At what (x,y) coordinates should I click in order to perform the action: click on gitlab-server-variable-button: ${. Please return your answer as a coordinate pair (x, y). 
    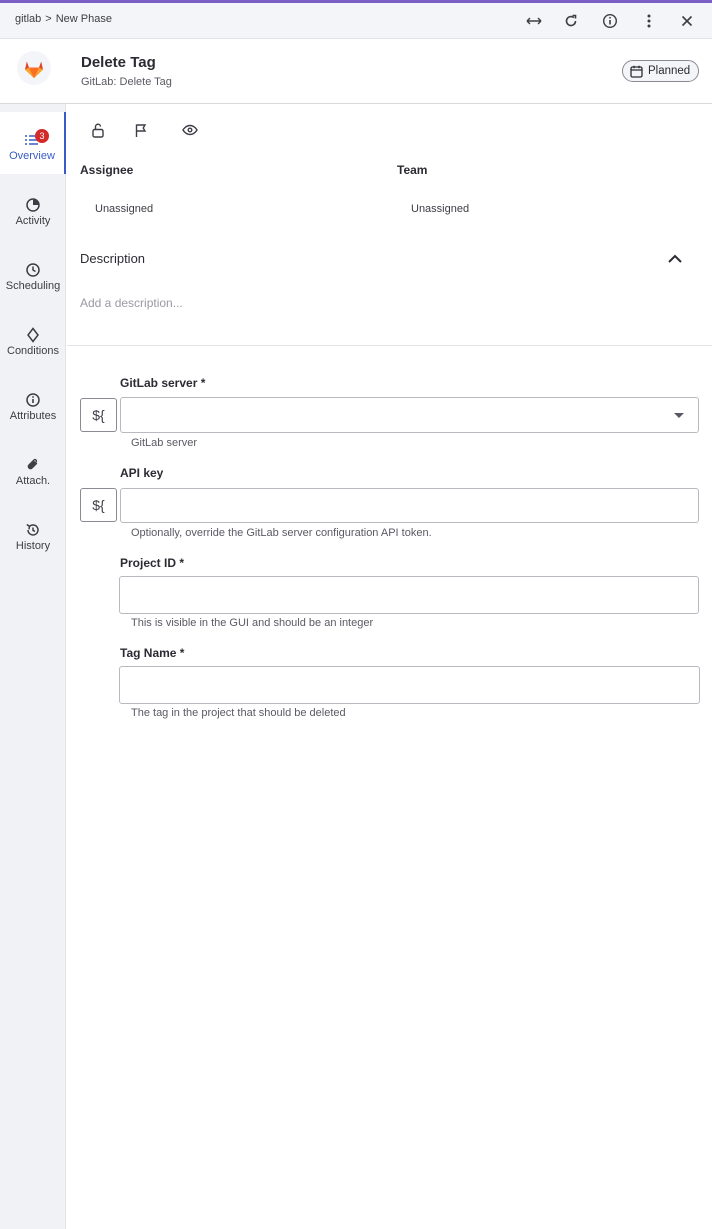
    Looking at the image, I should click on (98, 415).